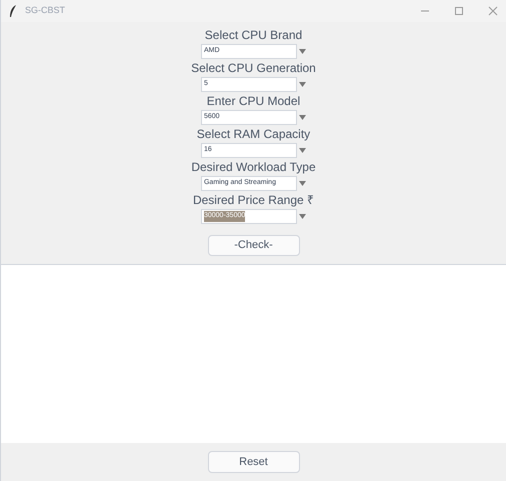 The width and height of the screenshot is (506, 481). Describe the element at coordinates (459, 11) in the screenshot. I see `maximize-icon` at that location.